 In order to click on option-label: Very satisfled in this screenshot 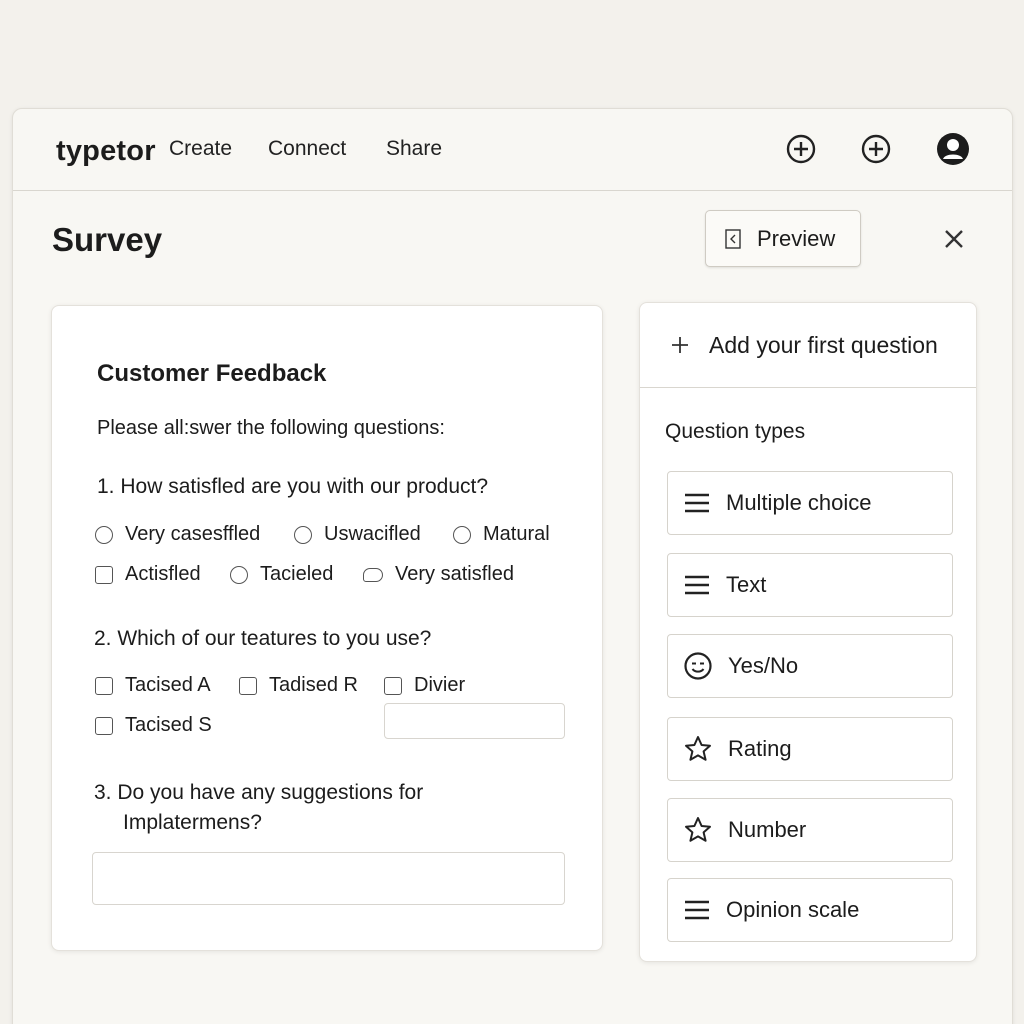, I will do `click(454, 574)`.